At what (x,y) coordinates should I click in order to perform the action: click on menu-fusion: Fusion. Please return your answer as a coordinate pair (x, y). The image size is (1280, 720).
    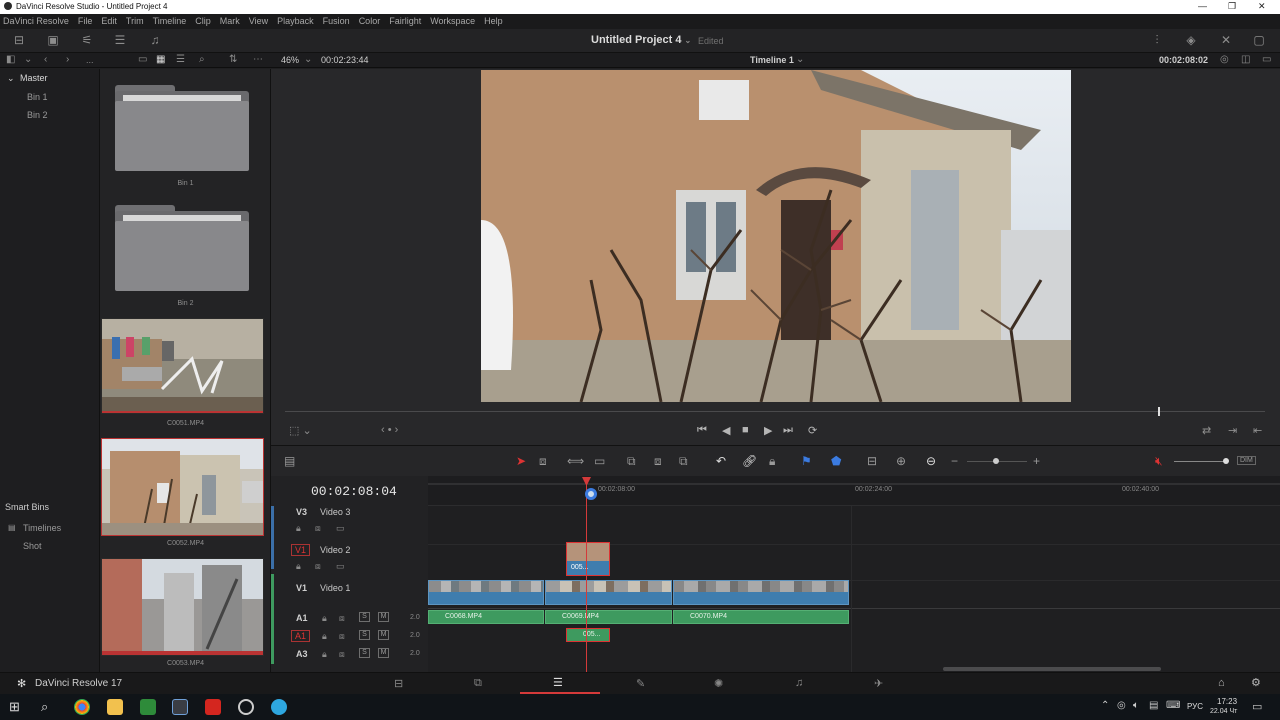
    Looking at the image, I should click on (336, 21).